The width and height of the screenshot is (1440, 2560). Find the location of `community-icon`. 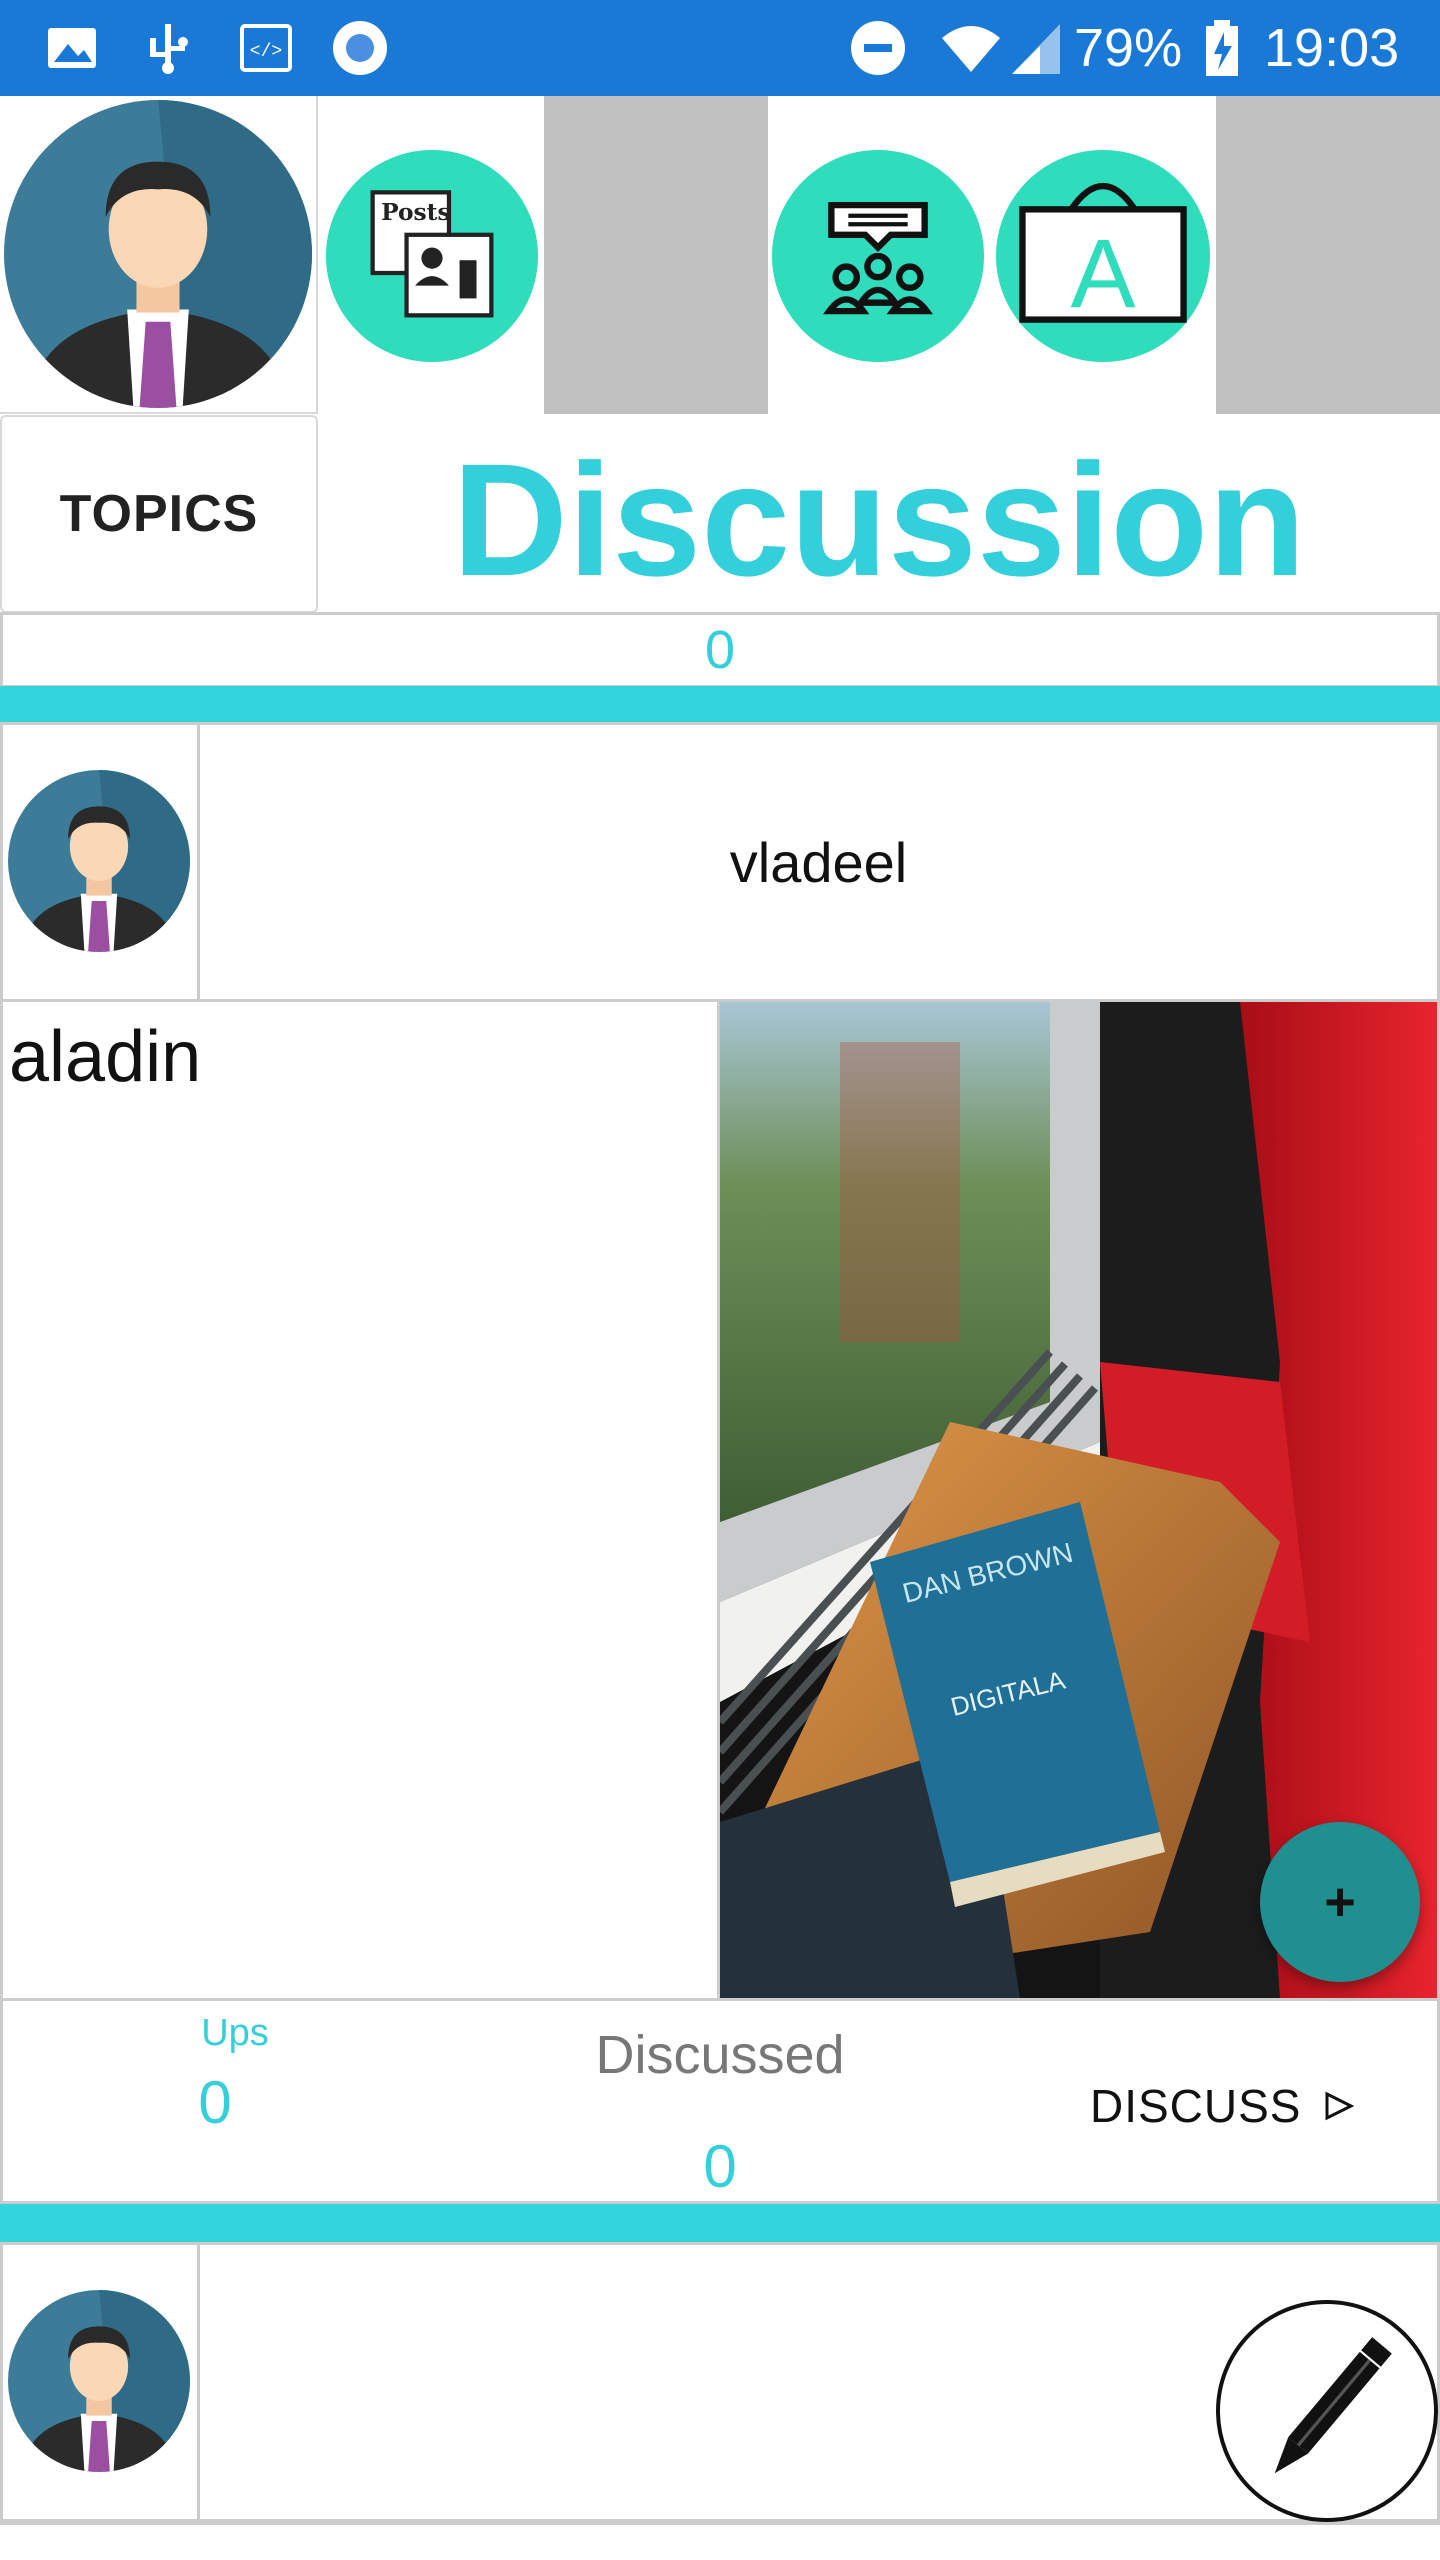

community-icon is located at coordinates (878, 258).